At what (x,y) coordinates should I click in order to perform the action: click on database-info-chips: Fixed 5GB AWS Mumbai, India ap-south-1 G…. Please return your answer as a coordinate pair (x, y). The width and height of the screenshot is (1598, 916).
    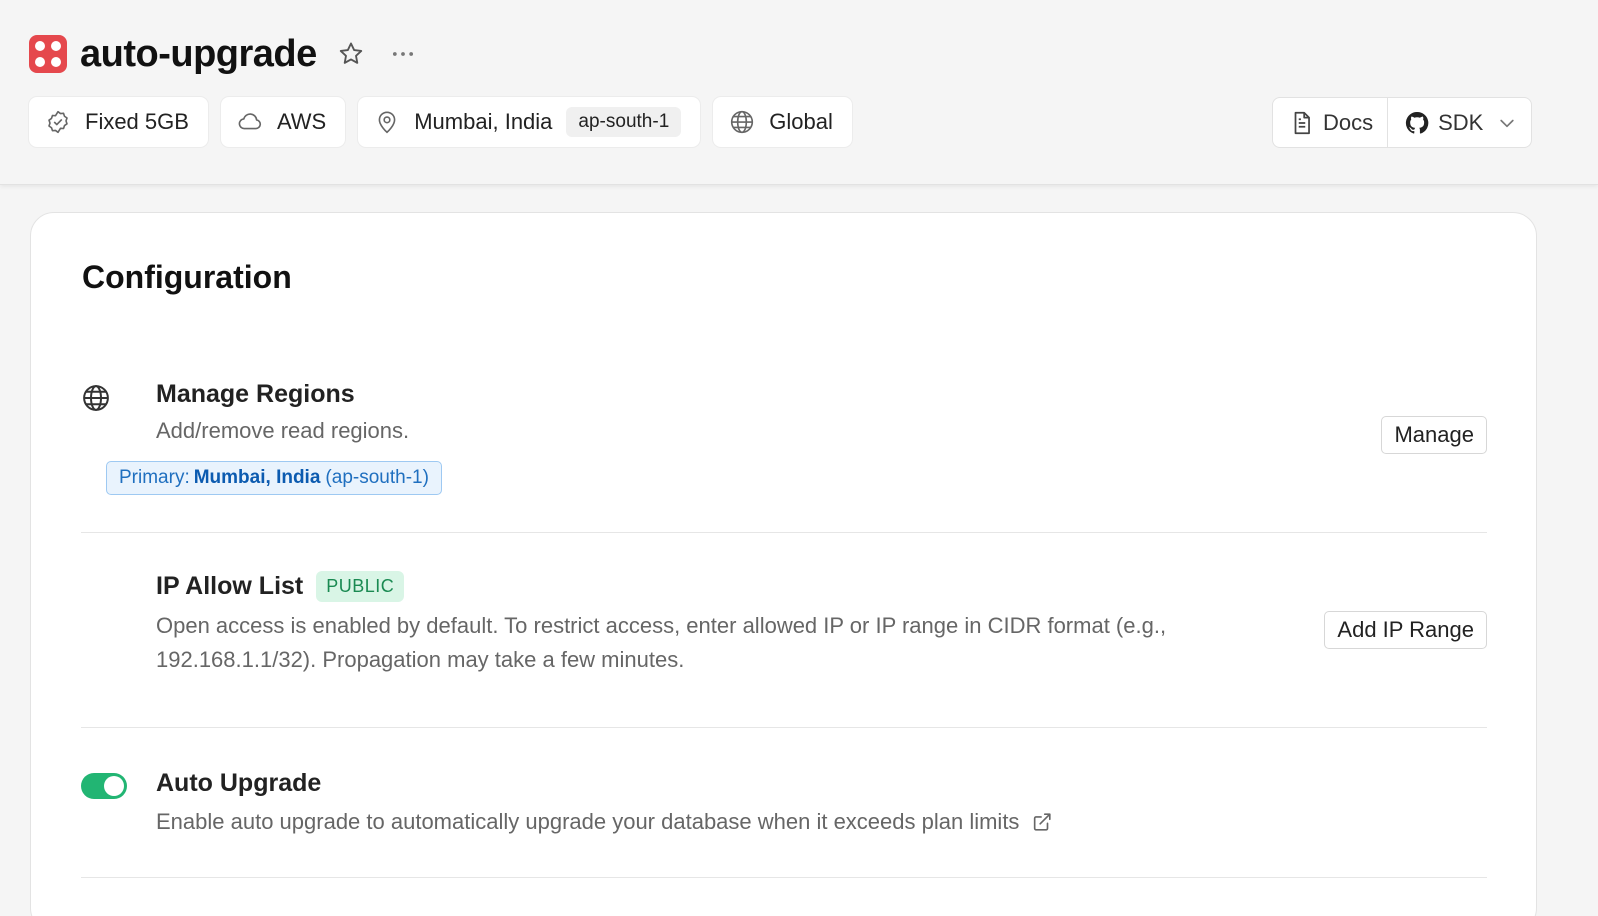
    Looking at the image, I should click on (440, 122).